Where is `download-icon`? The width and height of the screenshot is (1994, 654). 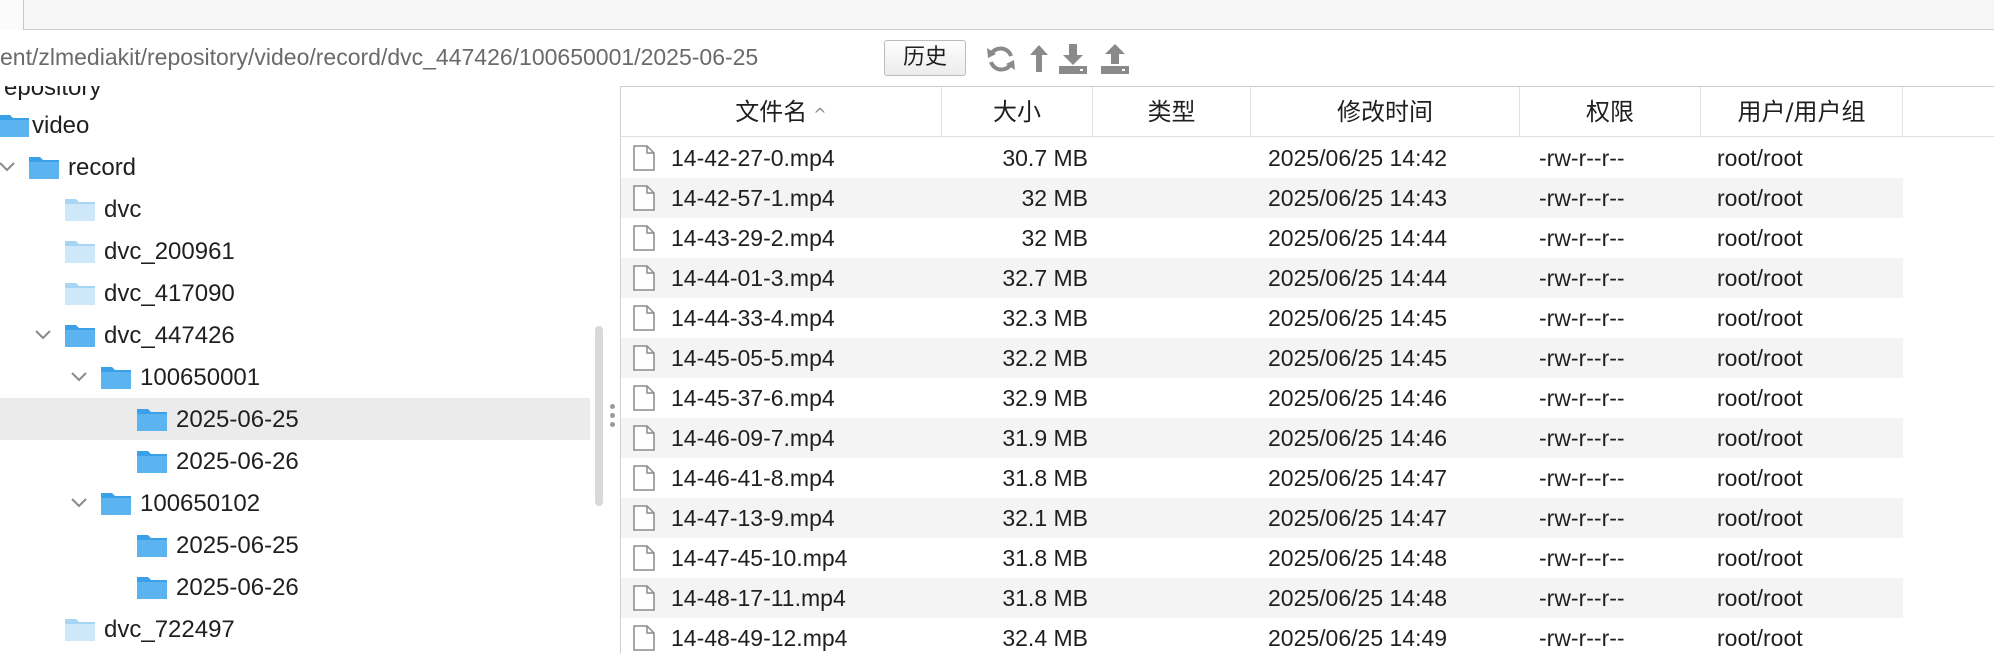 download-icon is located at coordinates (1073, 59).